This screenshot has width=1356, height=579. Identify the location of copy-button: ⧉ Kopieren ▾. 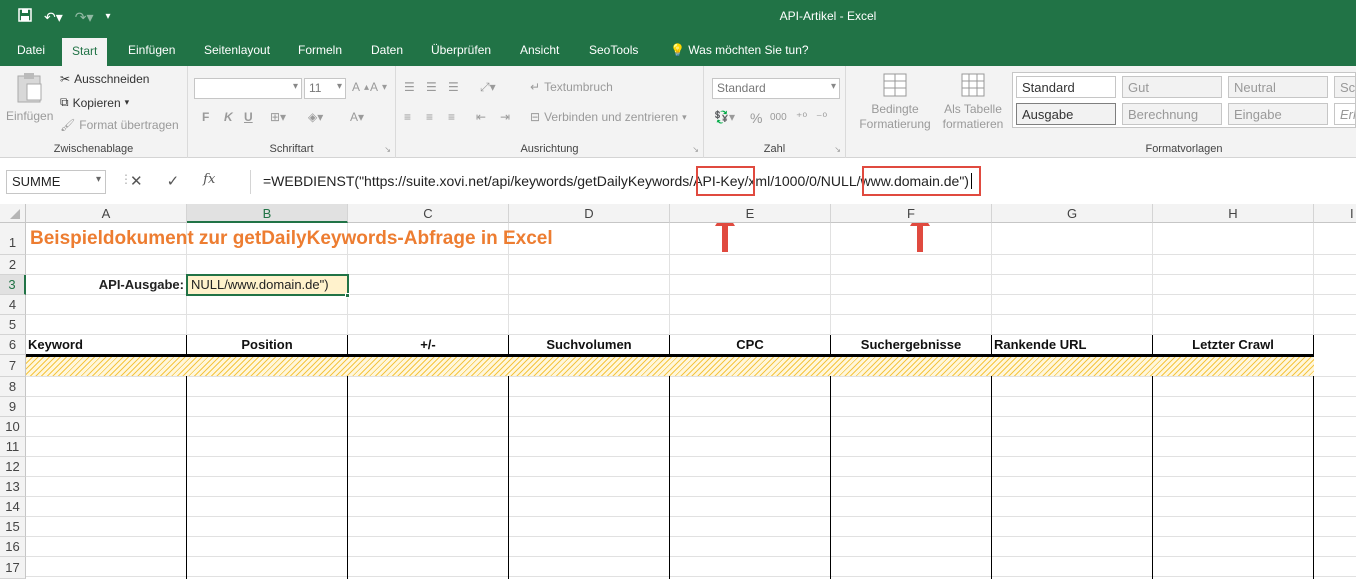
(94, 102).